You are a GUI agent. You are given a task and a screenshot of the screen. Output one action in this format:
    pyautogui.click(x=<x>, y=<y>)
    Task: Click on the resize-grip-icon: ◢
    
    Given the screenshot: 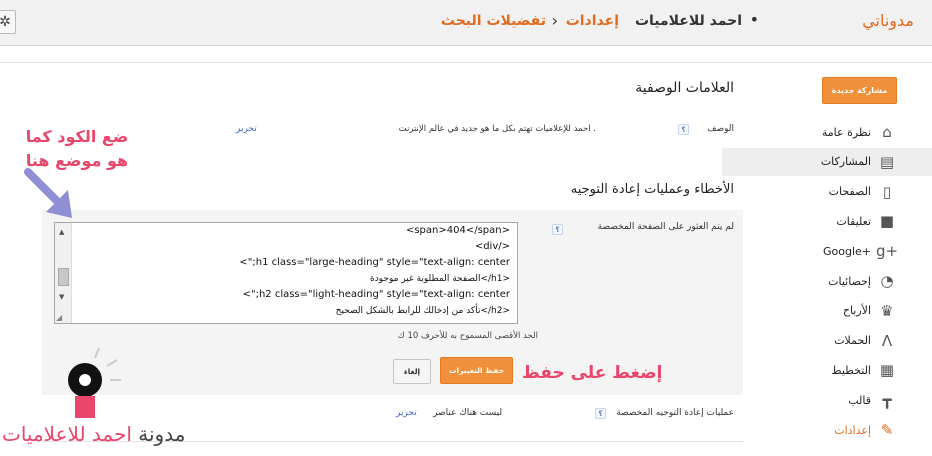 What is the action you would take?
    pyautogui.click(x=59, y=317)
    